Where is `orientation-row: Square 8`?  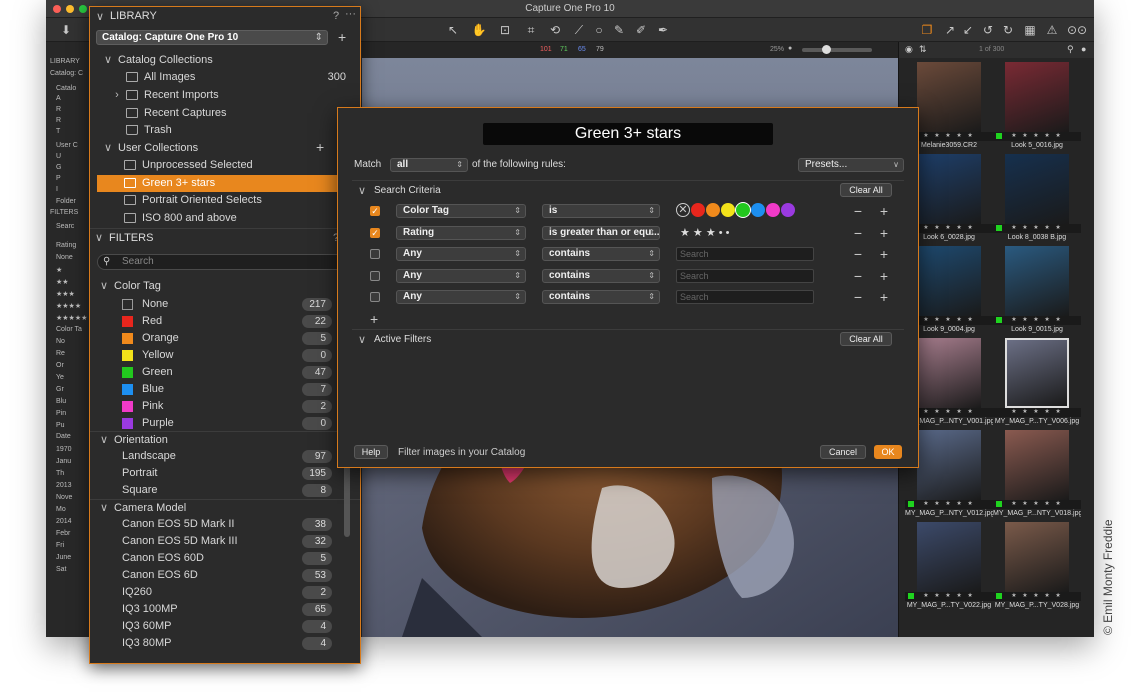 orientation-row: Square 8 is located at coordinates (225, 490).